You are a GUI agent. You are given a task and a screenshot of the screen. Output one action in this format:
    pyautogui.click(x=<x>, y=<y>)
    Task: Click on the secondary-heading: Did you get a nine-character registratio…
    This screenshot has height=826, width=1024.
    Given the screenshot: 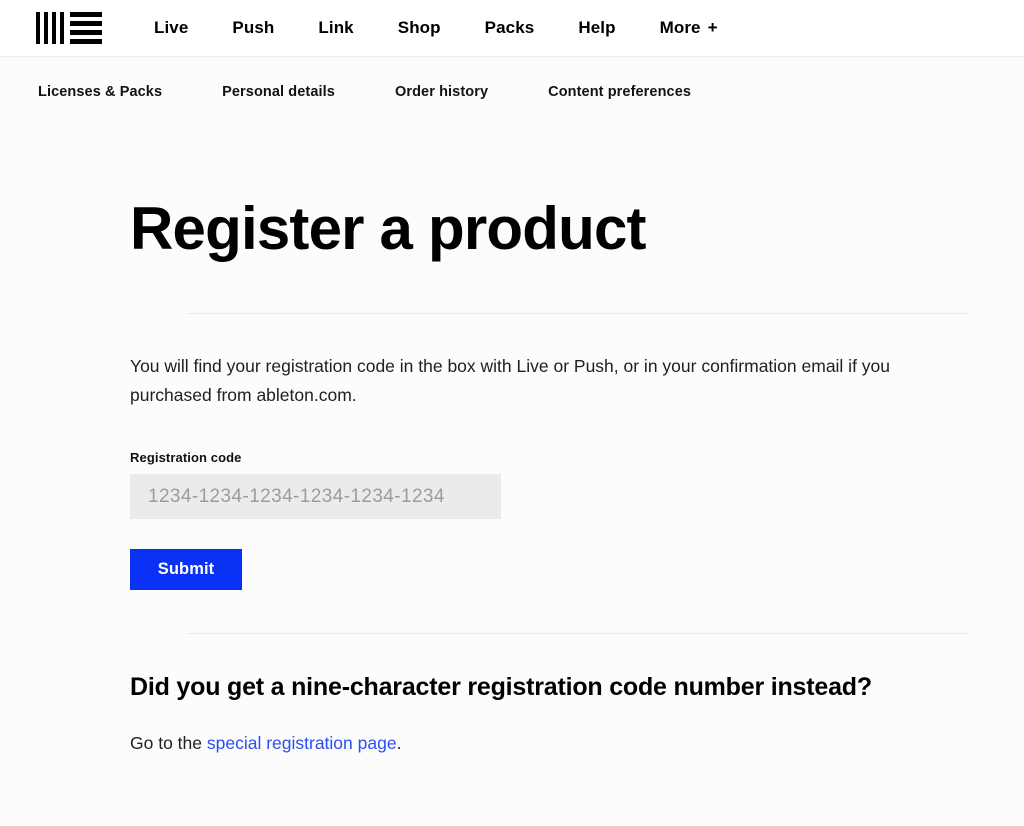 What is the action you would take?
    pyautogui.click(x=501, y=687)
    